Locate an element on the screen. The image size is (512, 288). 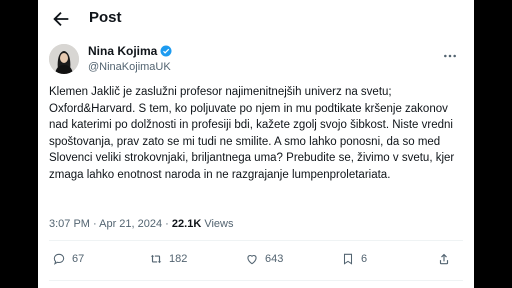
timestamp: 3:07 PM · Apr 21, 2024 · is located at coordinates (110, 224).